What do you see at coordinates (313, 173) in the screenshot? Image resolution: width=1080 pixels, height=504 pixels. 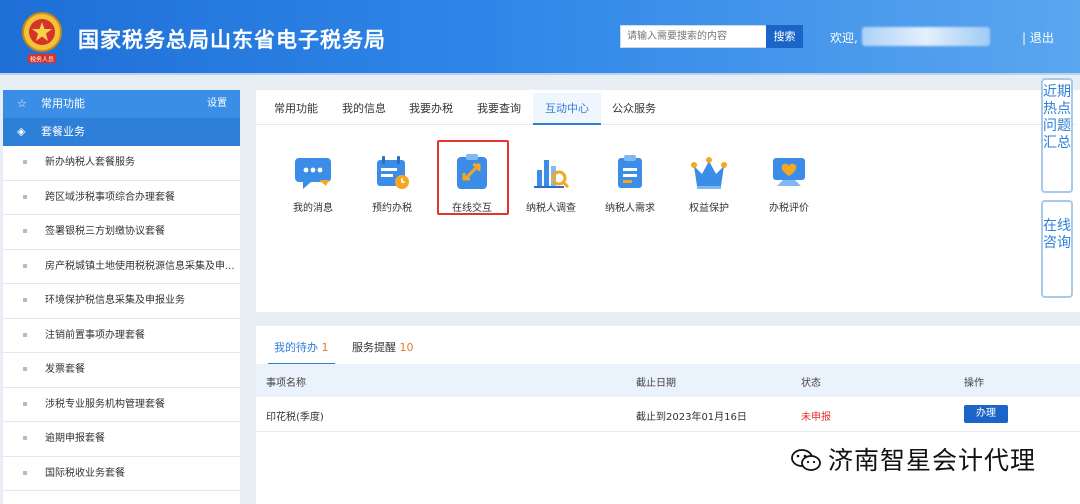 I see `message-icon` at bounding box center [313, 173].